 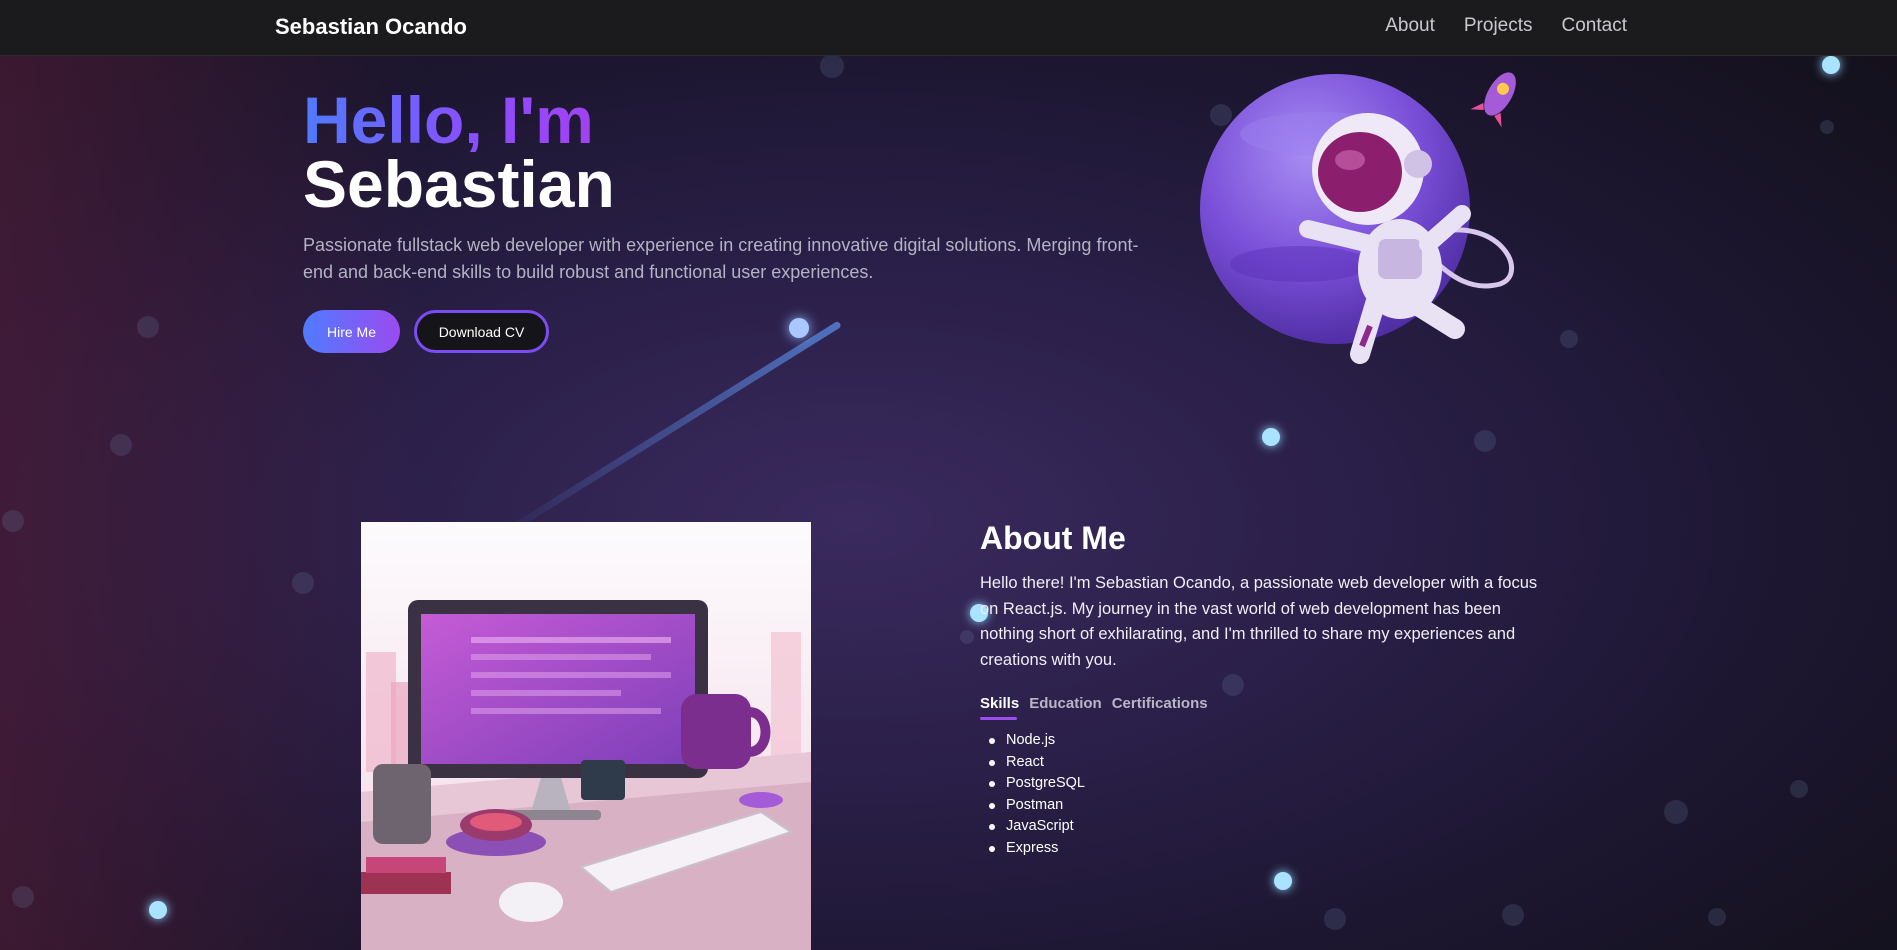 What do you see at coordinates (666, 432) in the screenshot?
I see `comet-trail` at bounding box center [666, 432].